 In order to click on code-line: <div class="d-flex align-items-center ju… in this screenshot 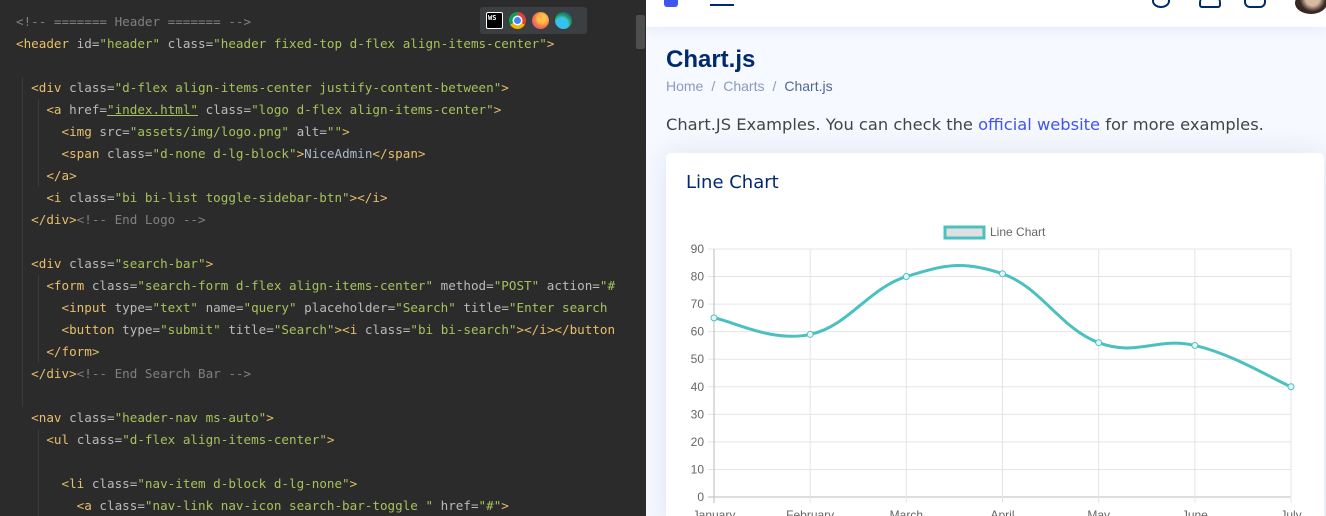, I will do `click(262, 88)`.